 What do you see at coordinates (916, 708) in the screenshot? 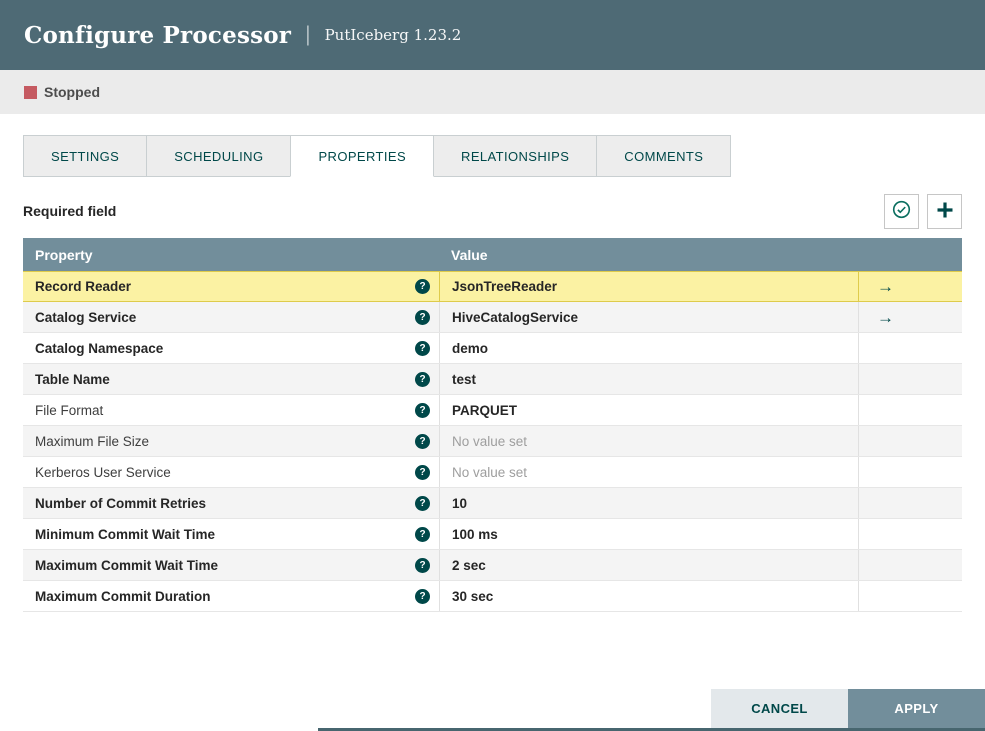
I see `apply-button: APPLY` at bounding box center [916, 708].